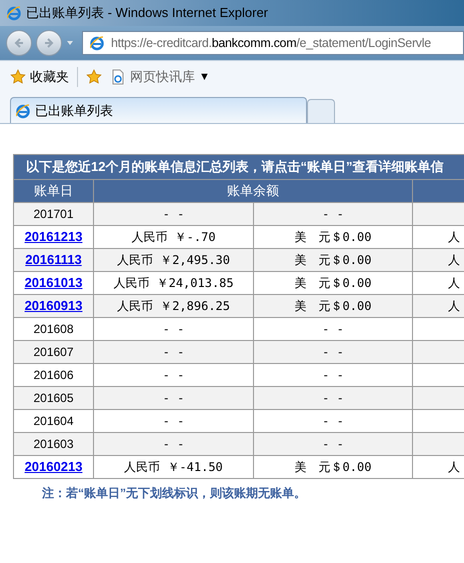  What do you see at coordinates (118, 77) in the screenshot?
I see `page-icon` at bounding box center [118, 77].